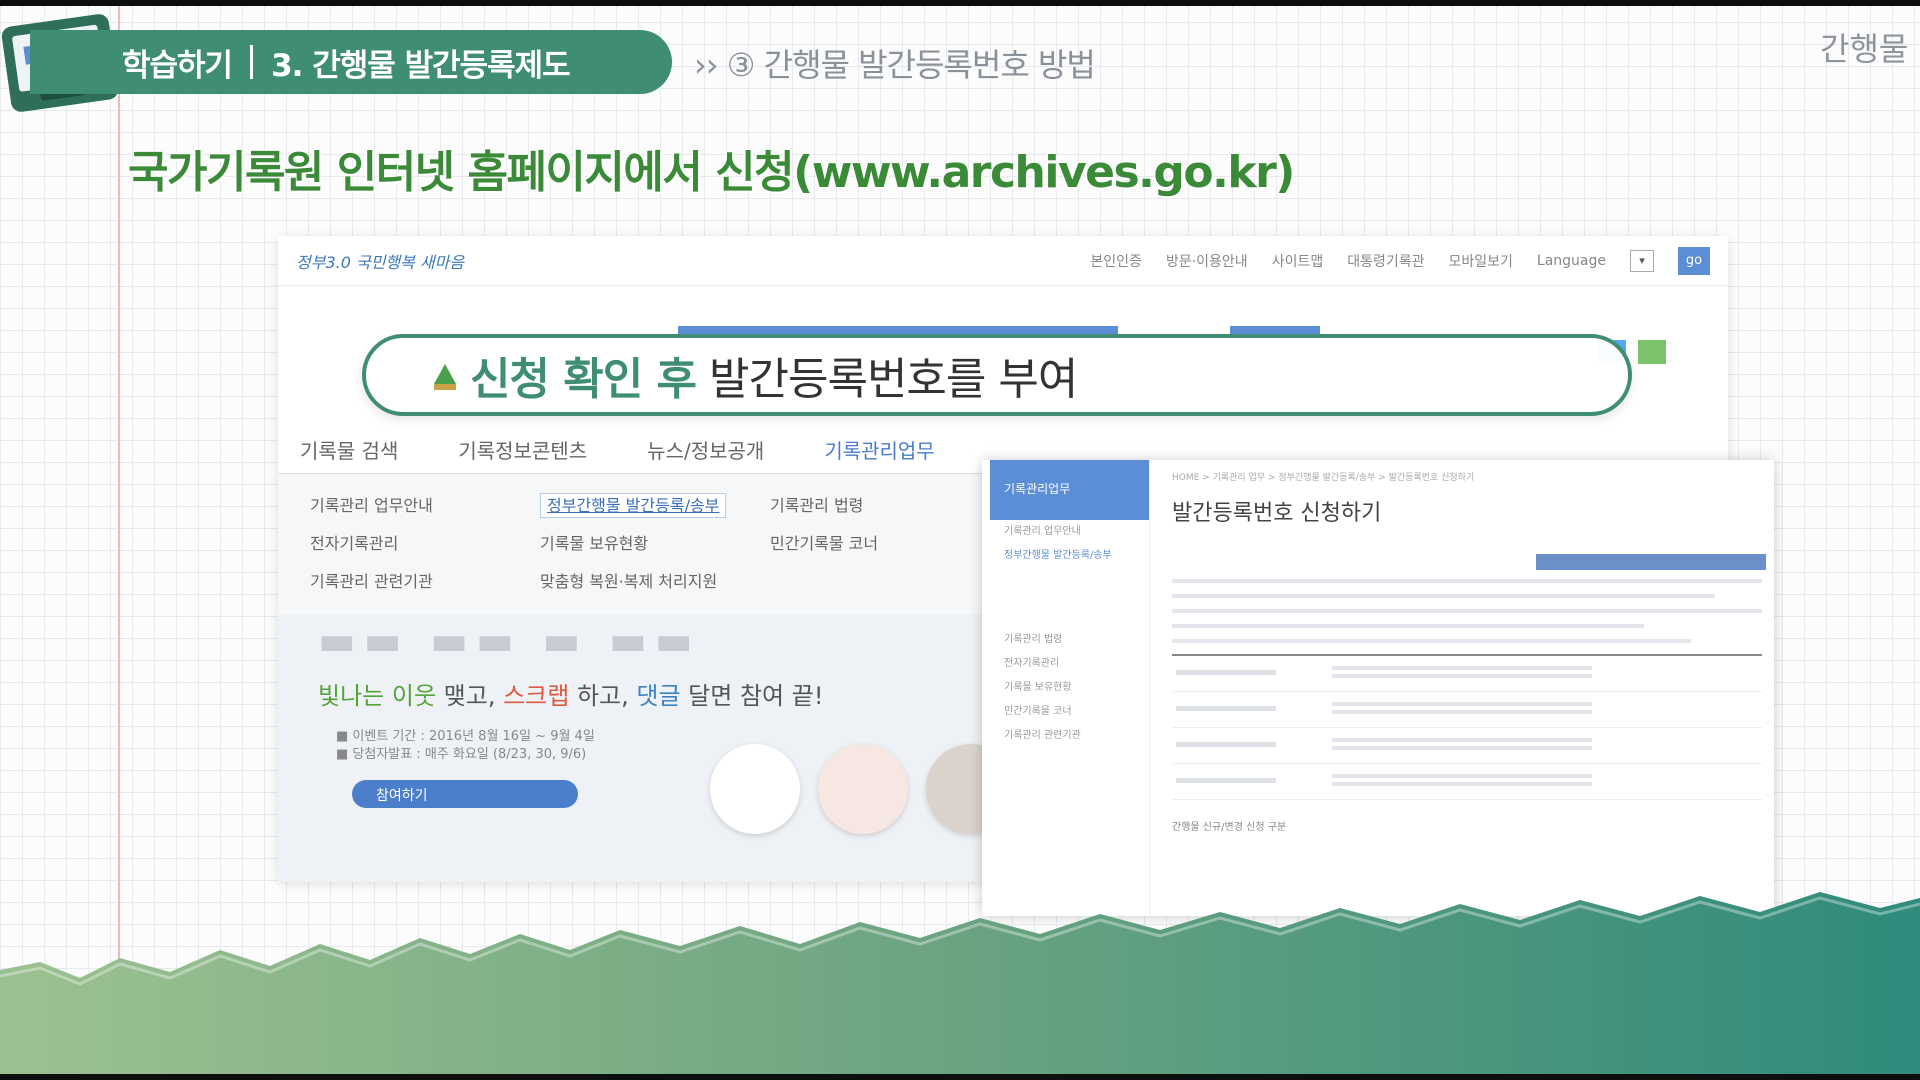 The height and width of the screenshot is (1080, 1920). Describe the element at coordinates (1069, 556) in the screenshot. I see `sidebar-item-active: 정부간행물 발간등록/송부` at that location.